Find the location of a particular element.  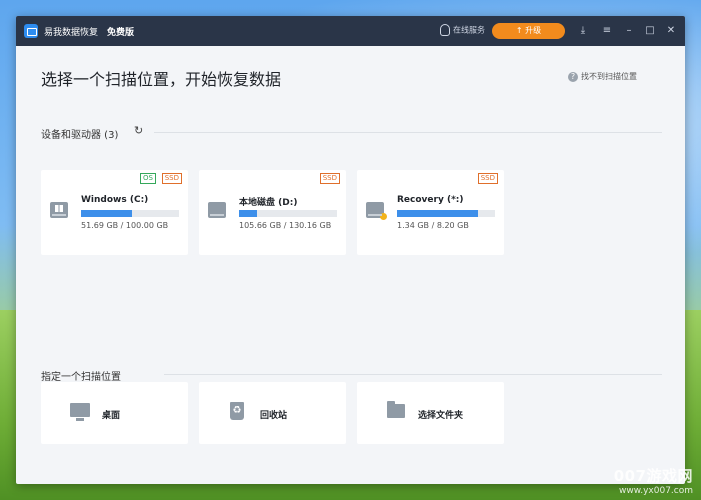

hard-drive-icon is located at coordinates (217, 210).